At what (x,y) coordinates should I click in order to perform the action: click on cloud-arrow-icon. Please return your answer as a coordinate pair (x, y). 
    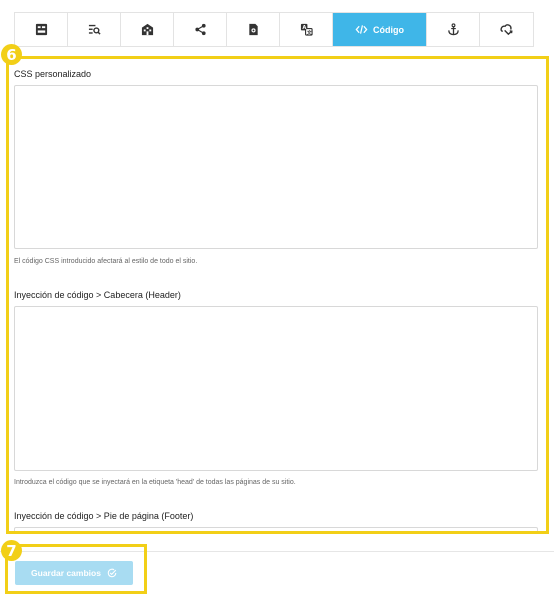
    Looking at the image, I should click on (506, 30).